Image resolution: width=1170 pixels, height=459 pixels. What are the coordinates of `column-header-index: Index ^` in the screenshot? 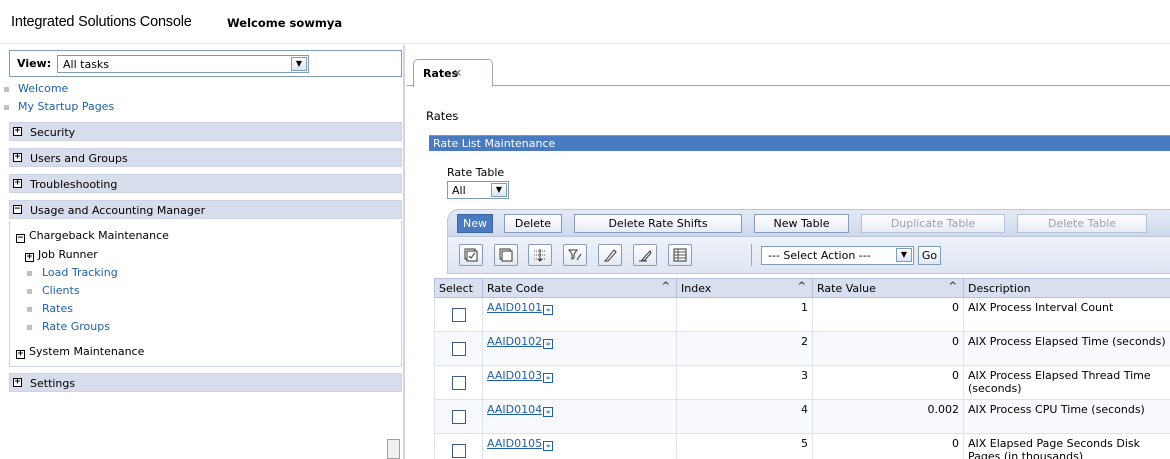 It's located at (744, 288).